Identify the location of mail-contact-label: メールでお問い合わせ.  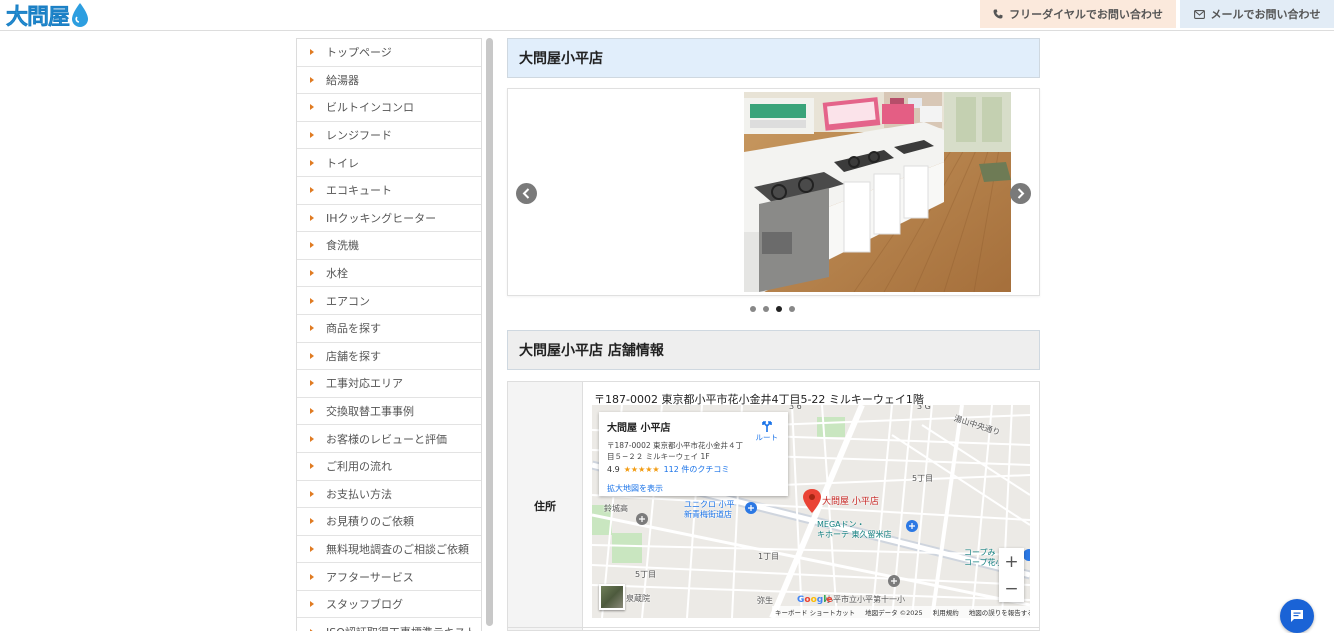
(1265, 14).